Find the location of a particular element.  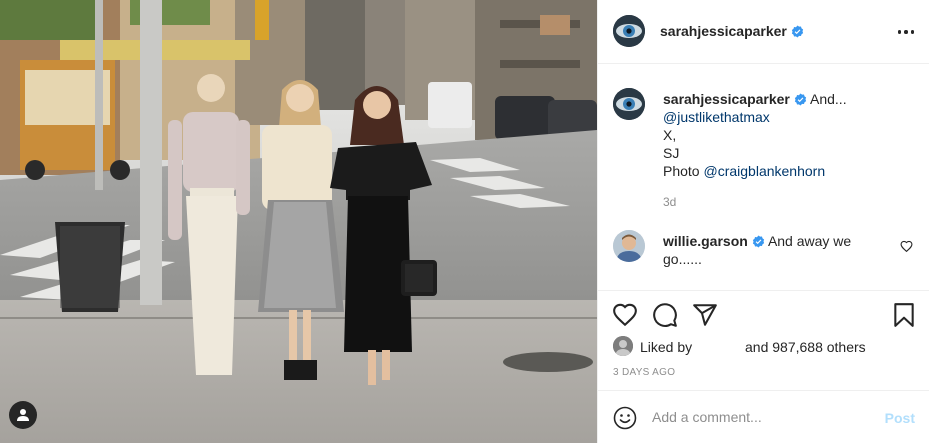

mention-link: @justlikethatmax is located at coordinates (788, 117).